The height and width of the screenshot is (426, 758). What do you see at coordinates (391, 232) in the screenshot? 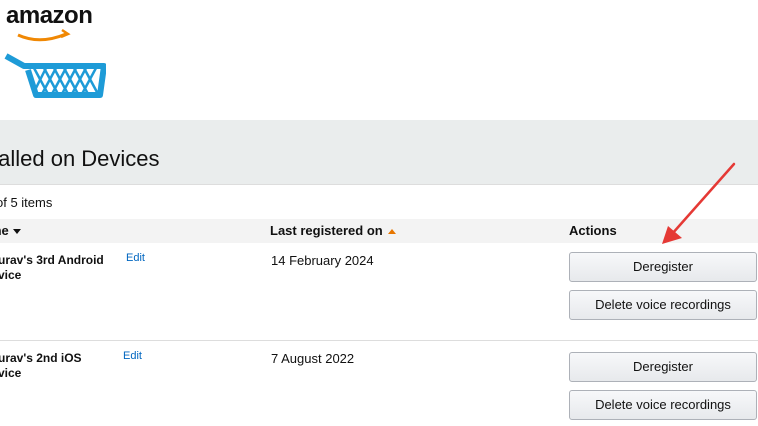
I see `sort-asc-icon` at bounding box center [391, 232].